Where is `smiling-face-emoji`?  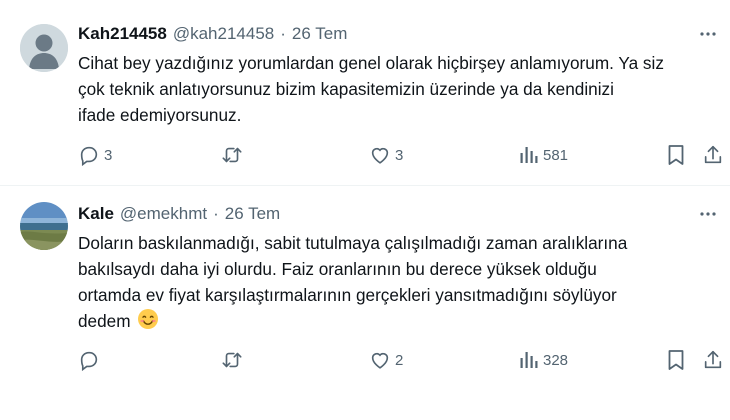 smiling-face-emoji is located at coordinates (148, 322).